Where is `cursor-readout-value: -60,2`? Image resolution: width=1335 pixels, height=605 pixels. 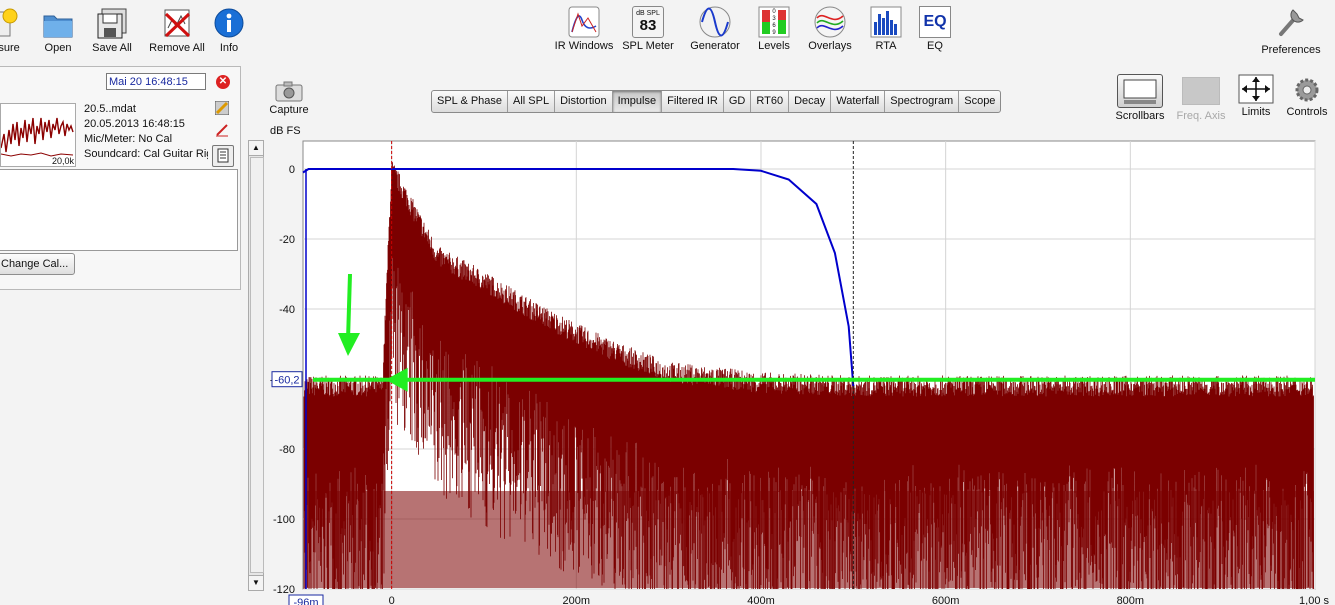 cursor-readout-value: -60,2 is located at coordinates (286, 381).